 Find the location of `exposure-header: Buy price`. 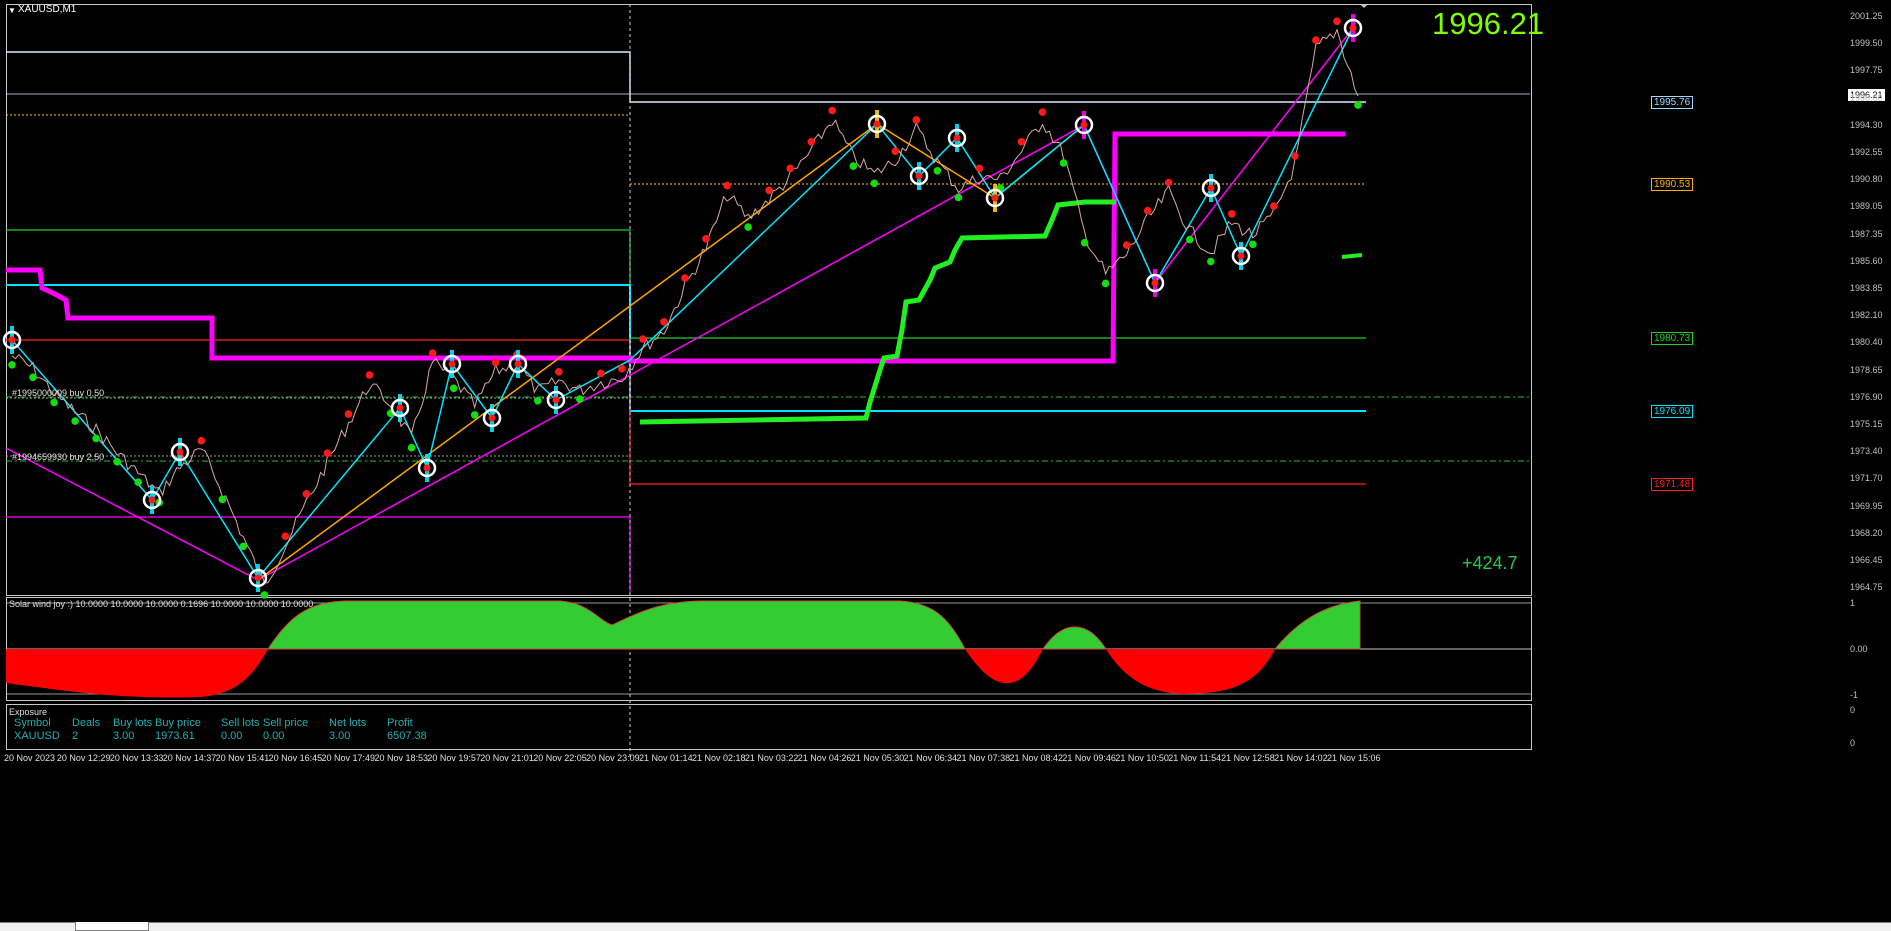

exposure-header: Buy price is located at coordinates (178, 723).